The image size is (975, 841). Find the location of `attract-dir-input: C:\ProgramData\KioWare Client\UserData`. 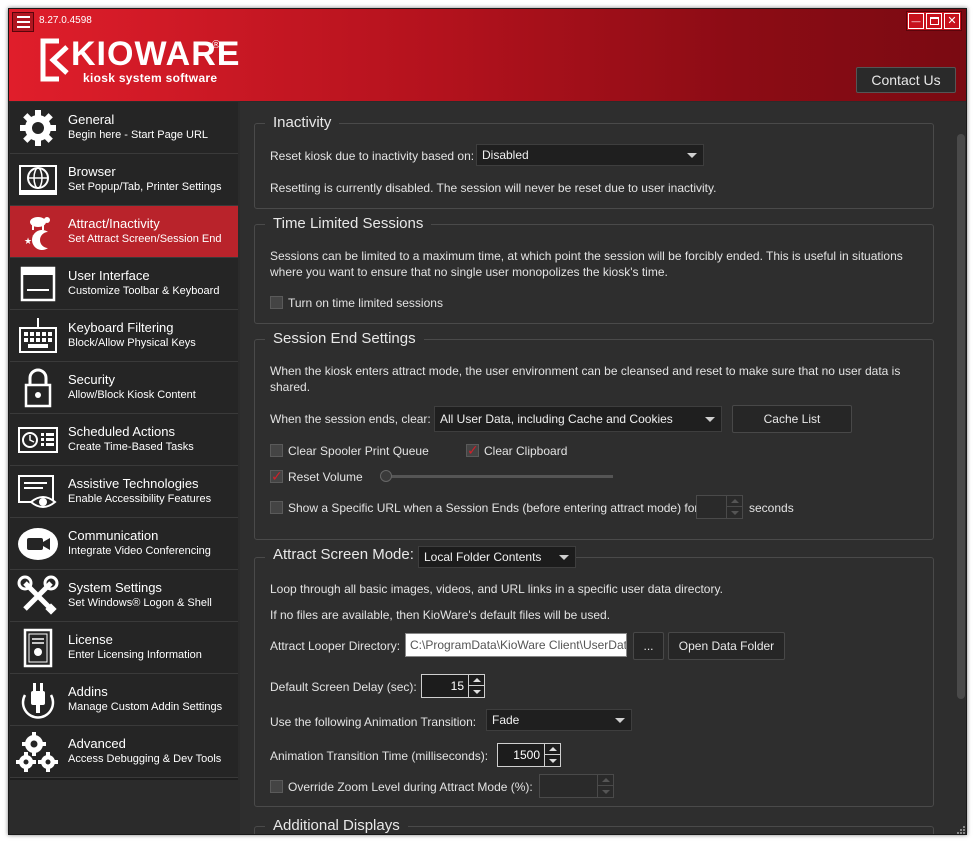

attract-dir-input: C:\ProgramData\KioWare Client\UserData is located at coordinates (516, 645).